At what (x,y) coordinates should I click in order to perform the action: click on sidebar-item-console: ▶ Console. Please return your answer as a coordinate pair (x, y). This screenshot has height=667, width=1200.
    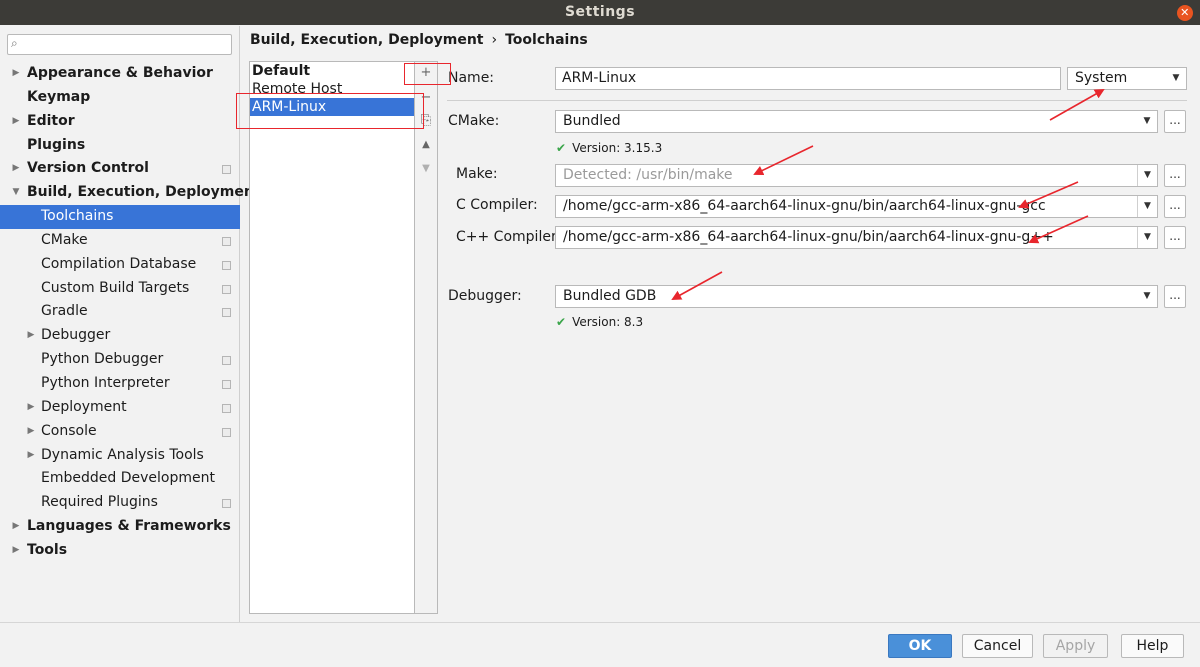
    Looking at the image, I should click on (120, 432).